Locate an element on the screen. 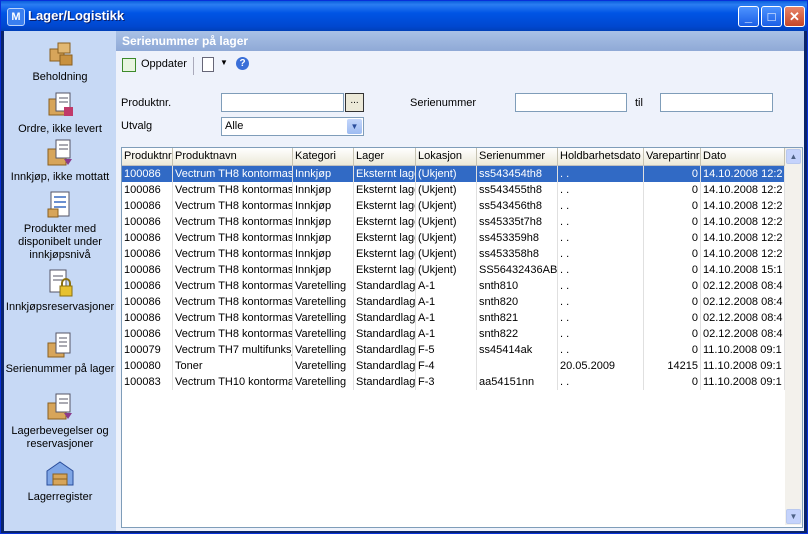 The width and height of the screenshot is (808, 534). chevron-down-icon: ▼ is located at coordinates (354, 126).